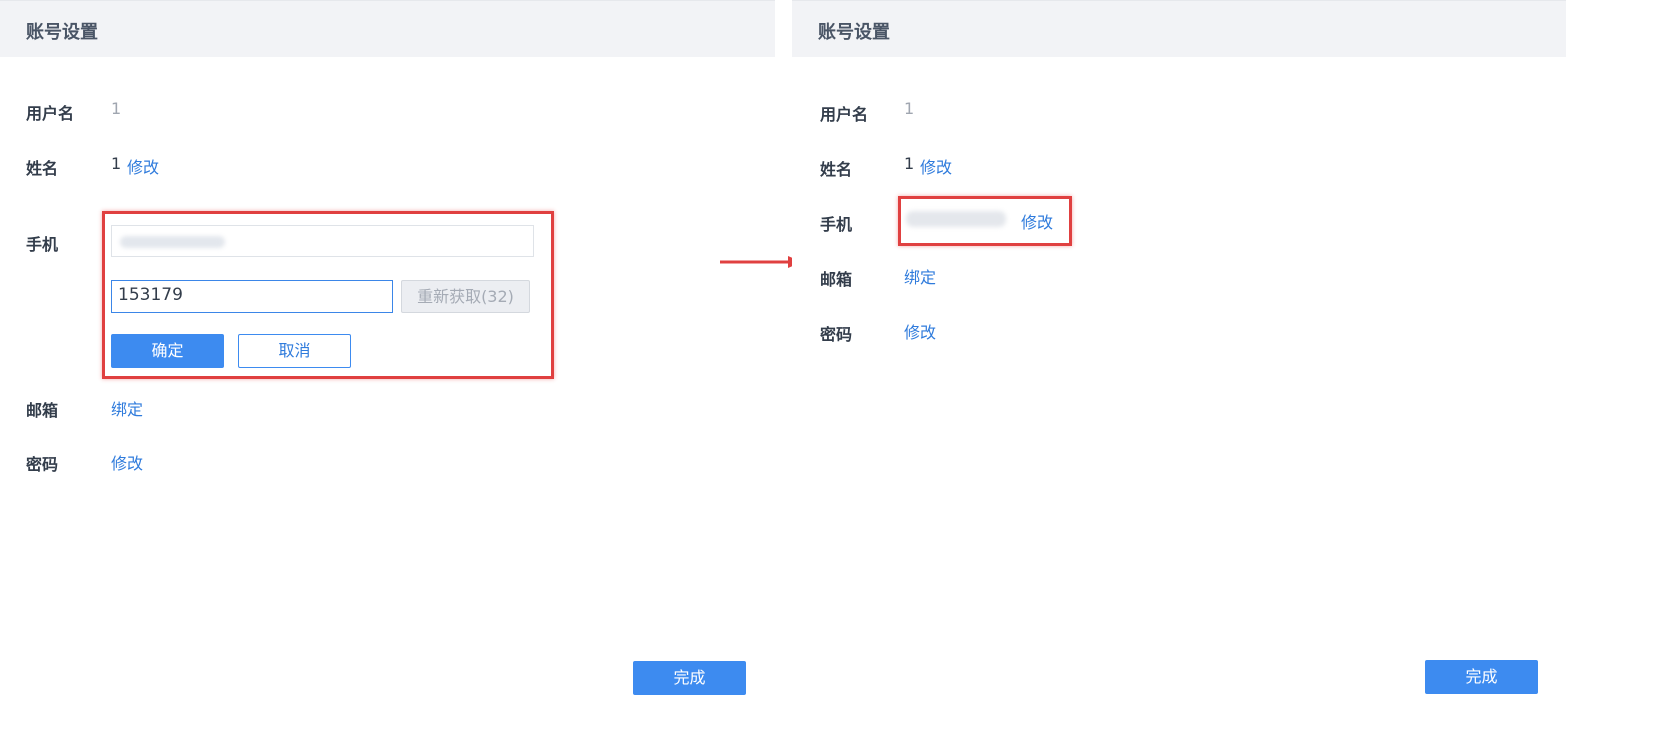 The width and height of the screenshot is (1666, 750). Describe the element at coordinates (322, 241) in the screenshot. I see `new-phone-input` at that location.